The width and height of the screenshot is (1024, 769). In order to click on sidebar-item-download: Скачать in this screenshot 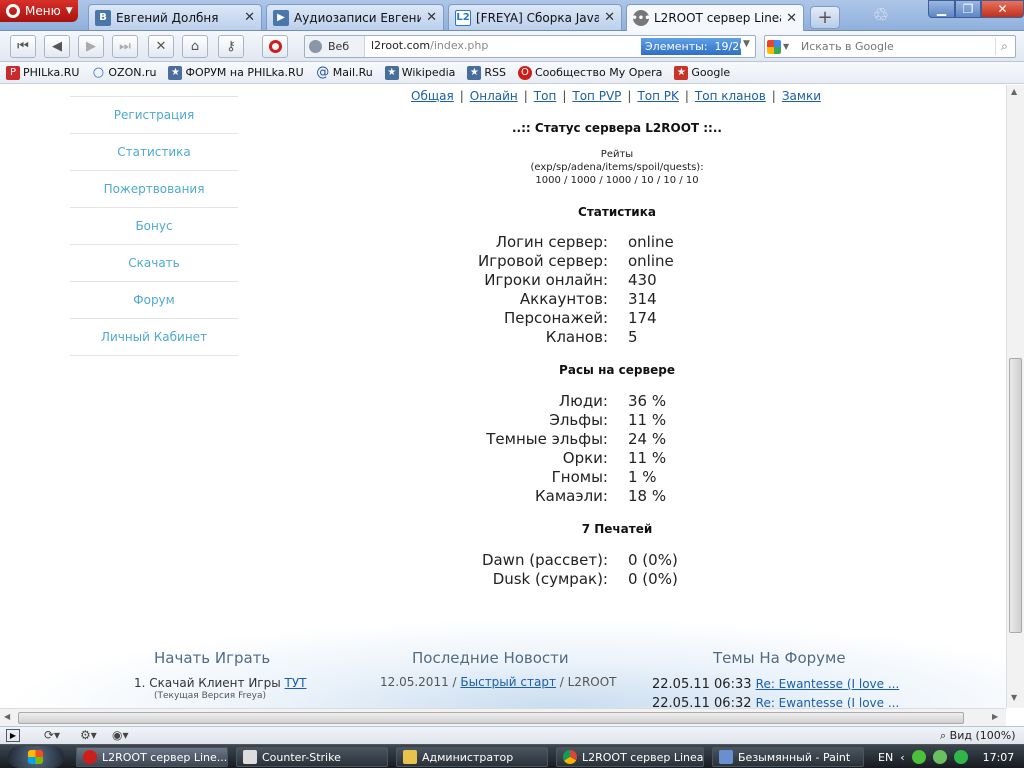, I will do `click(154, 263)`.